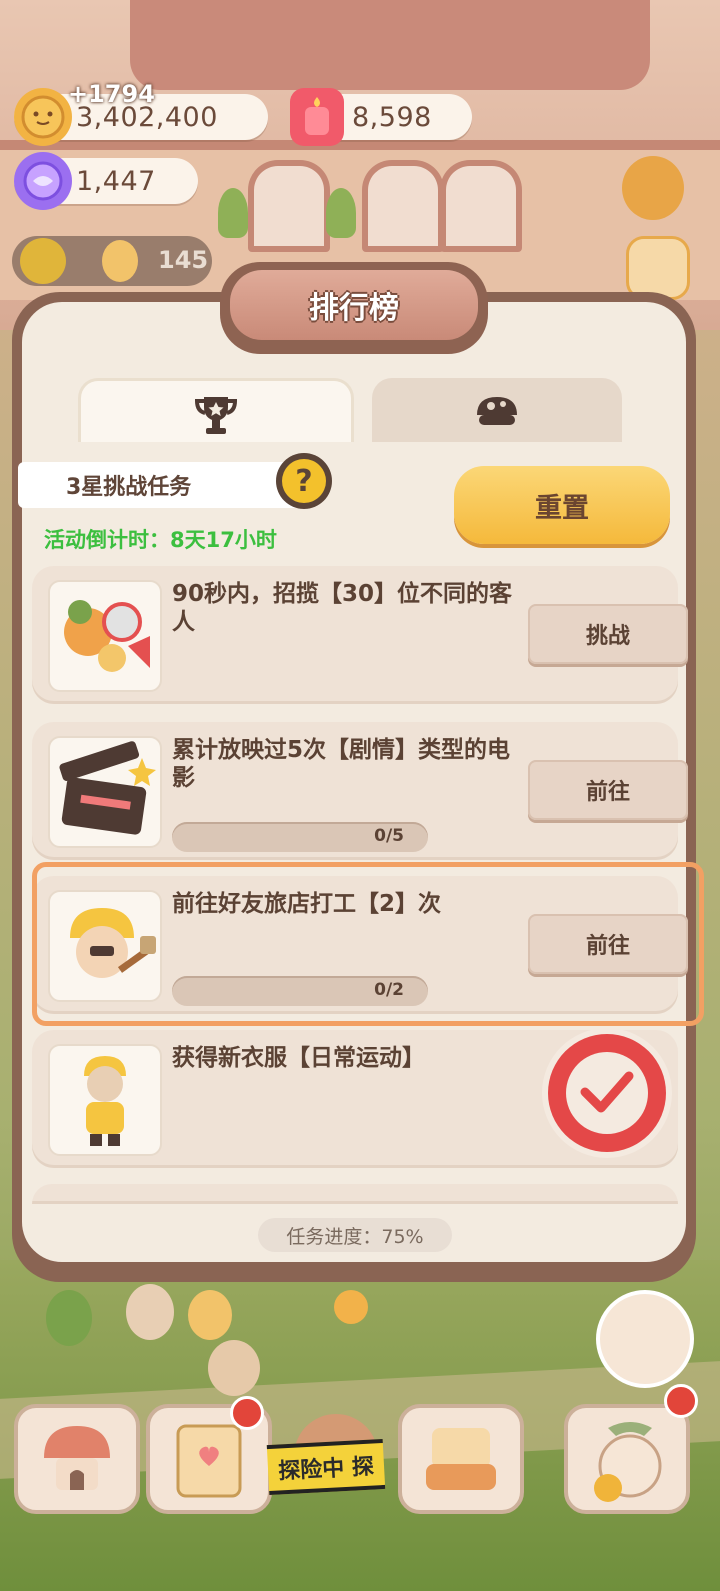 The width and height of the screenshot is (720, 1591). What do you see at coordinates (105, 636) in the screenshot?
I see `customers-task-icon` at bounding box center [105, 636].